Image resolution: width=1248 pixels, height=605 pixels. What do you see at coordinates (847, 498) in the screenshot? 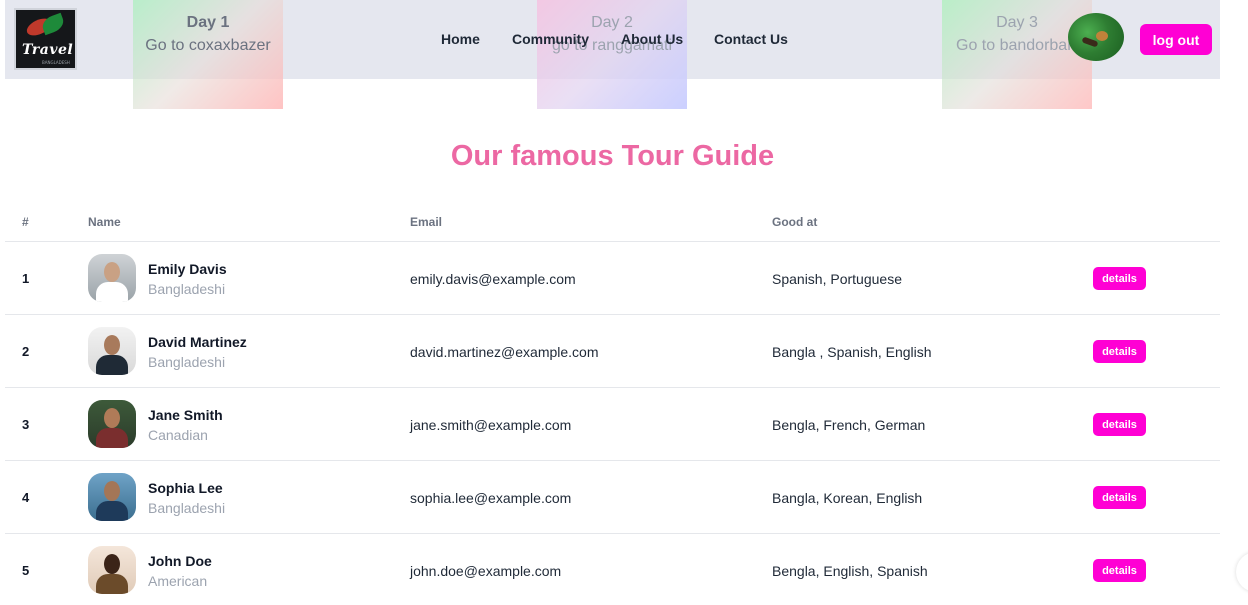
I see `guide-skills: Bangla, Korean, English` at bounding box center [847, 498].